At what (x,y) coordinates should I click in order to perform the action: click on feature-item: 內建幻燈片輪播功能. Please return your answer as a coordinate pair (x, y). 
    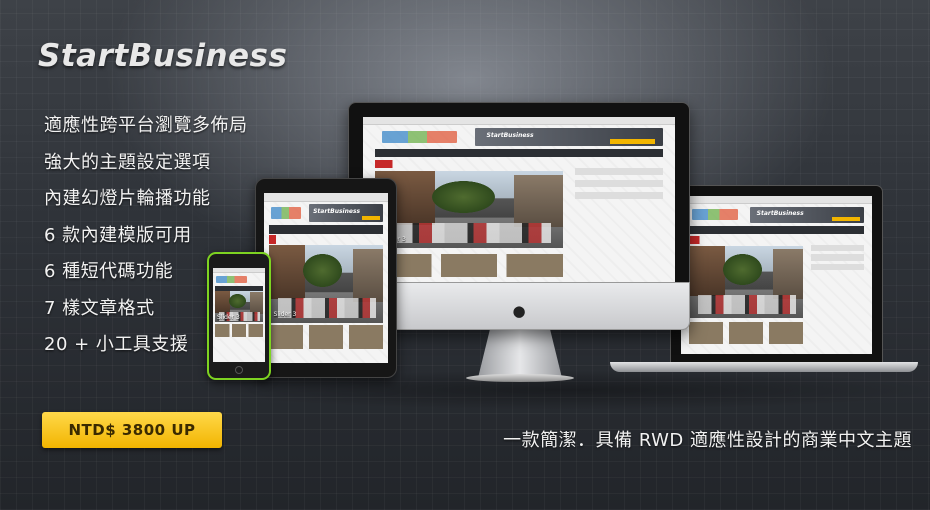
    Looking at the image, I should click on (127, 198).